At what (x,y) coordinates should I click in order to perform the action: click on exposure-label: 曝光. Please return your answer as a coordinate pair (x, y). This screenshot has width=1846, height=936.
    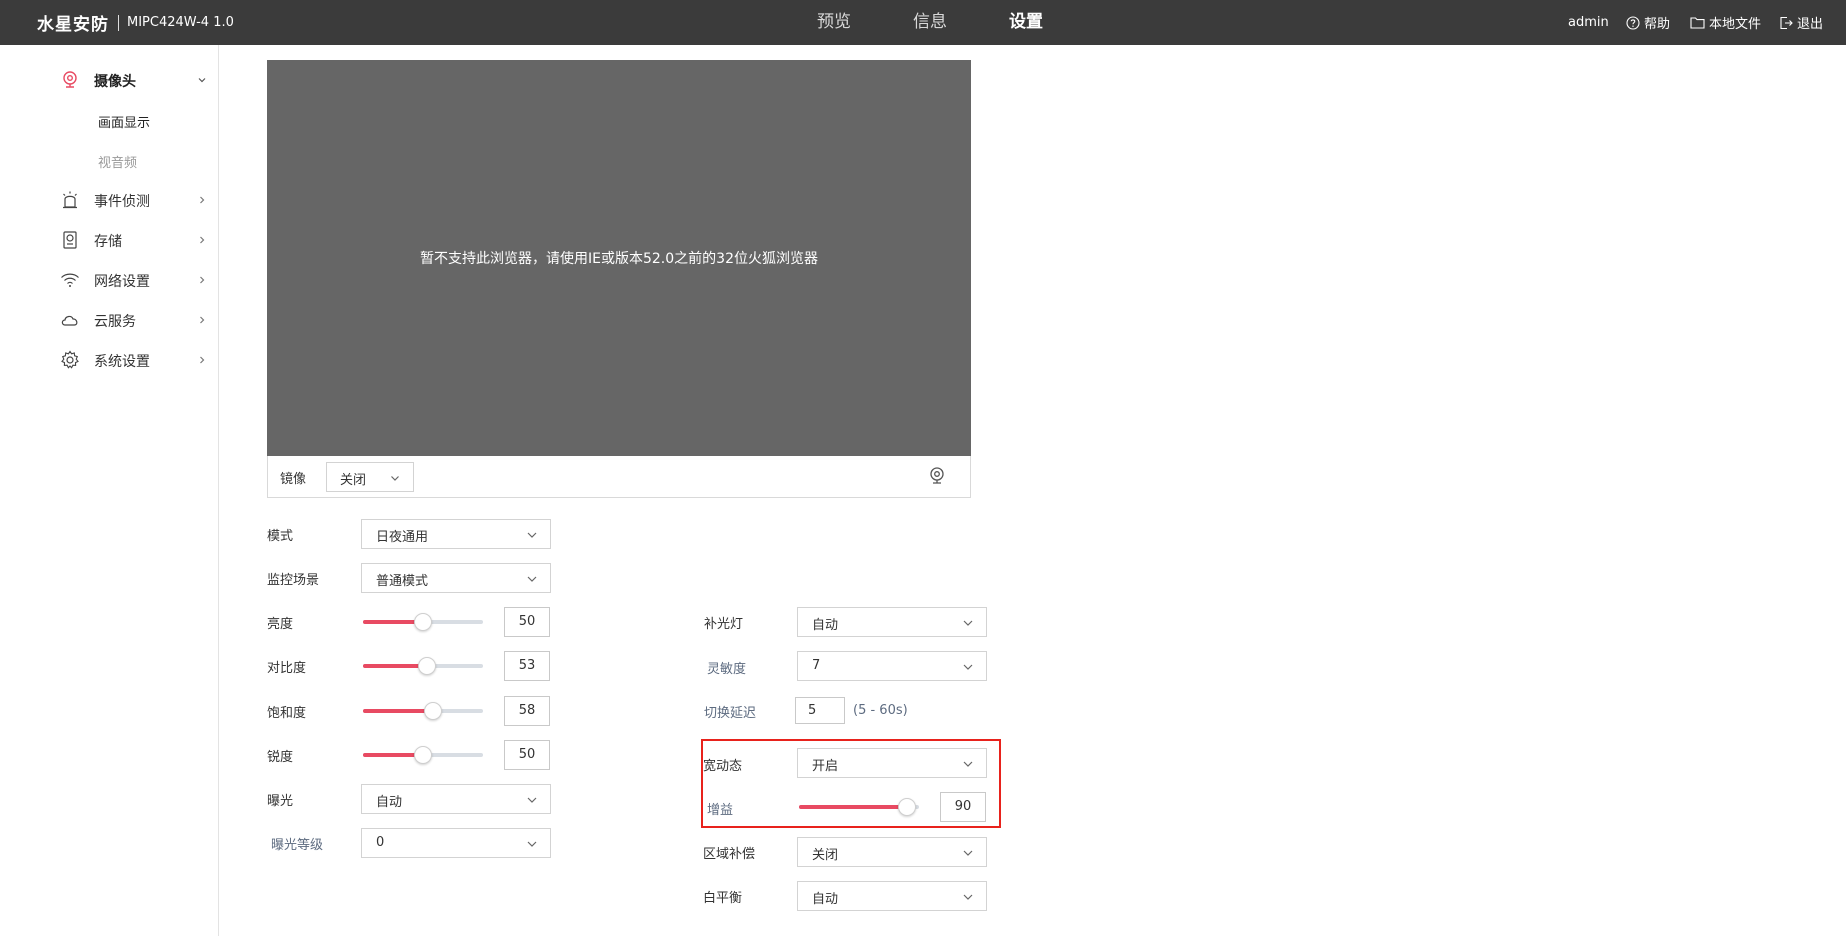
    Looking at the image, I should click on (280, 801).